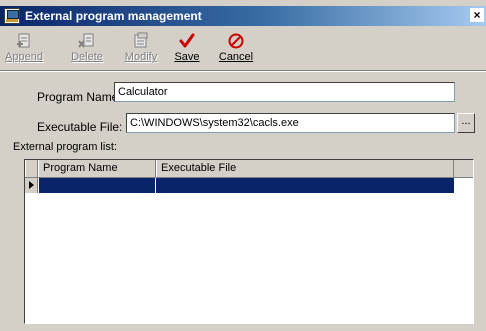 Image resolution: width=486 pixels, height=331 pixels. What do you see at coordinates (97, 185) in the screenshot?
I see `cell-program-name` at bounding box center [97, 185].